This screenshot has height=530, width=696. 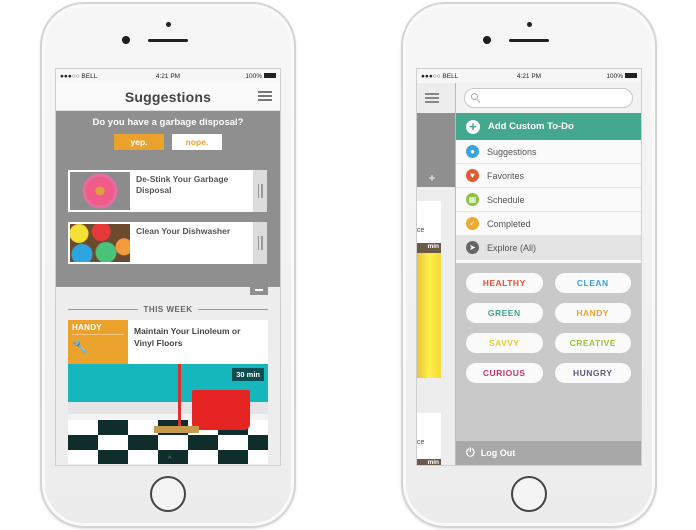 What do you see at coordinates (548, 176) in the screenshot?
I see `menu-item-favorites: ♥ Favorites` at bounding box center [548, 176].